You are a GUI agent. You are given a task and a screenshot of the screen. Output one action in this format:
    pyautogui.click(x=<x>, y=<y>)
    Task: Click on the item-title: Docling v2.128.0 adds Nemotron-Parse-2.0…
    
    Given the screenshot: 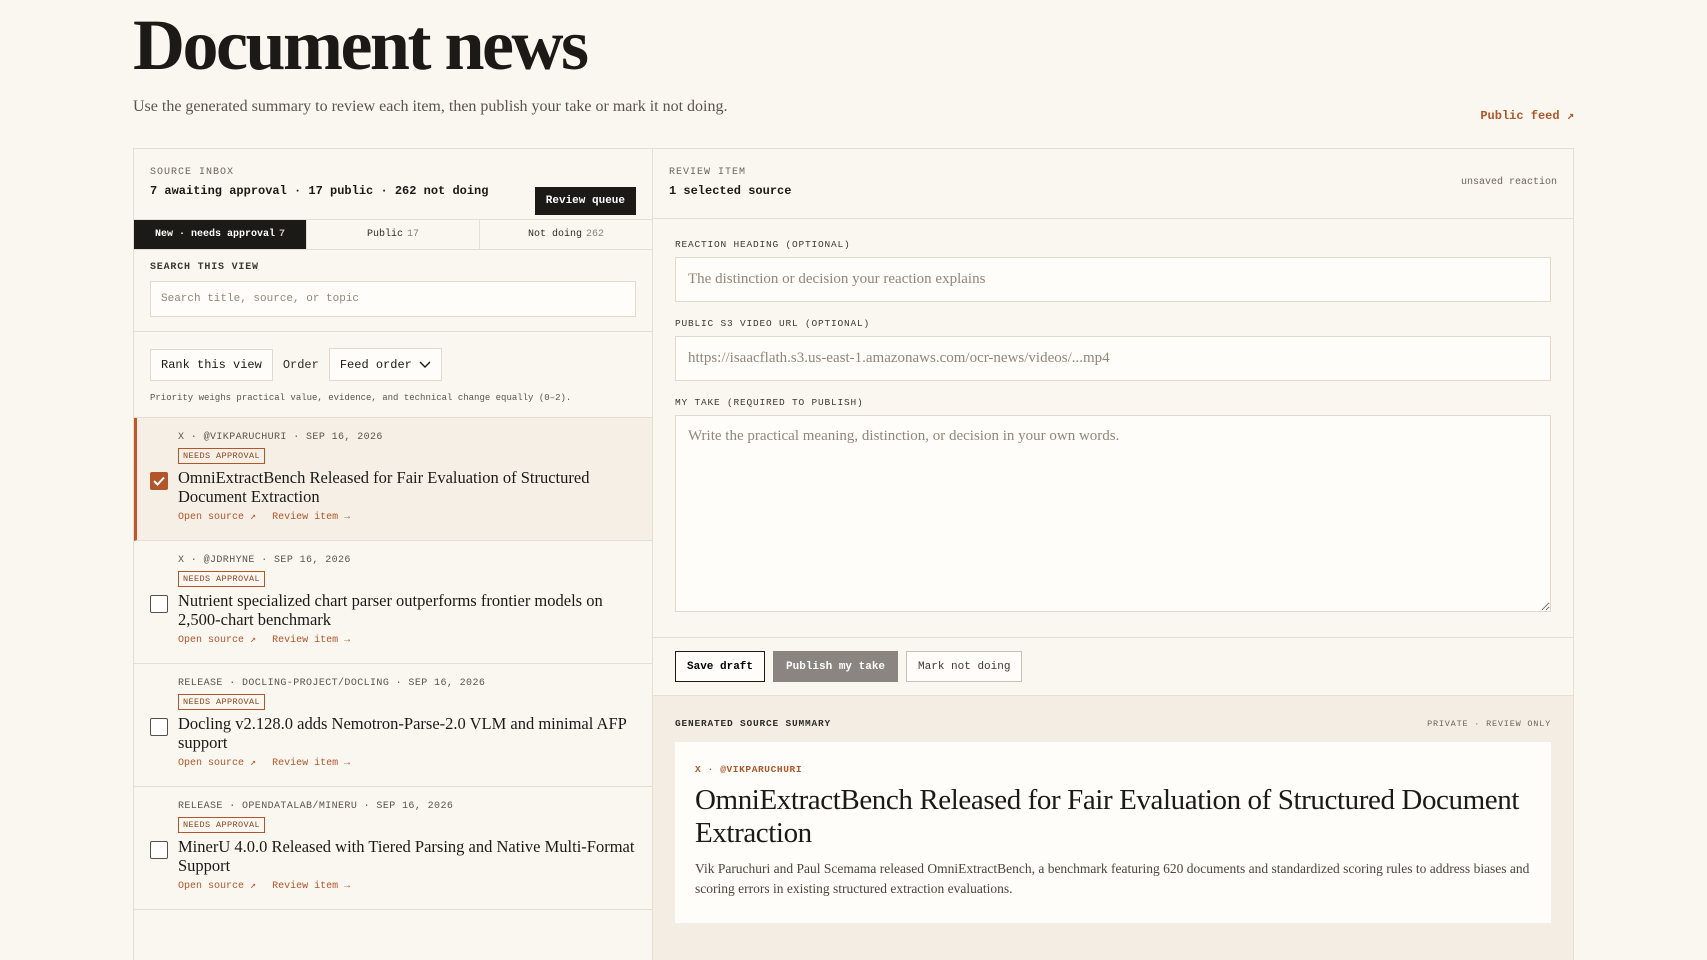 What is the action you would take?
    pyautogui.click(x=402, y=733)
    